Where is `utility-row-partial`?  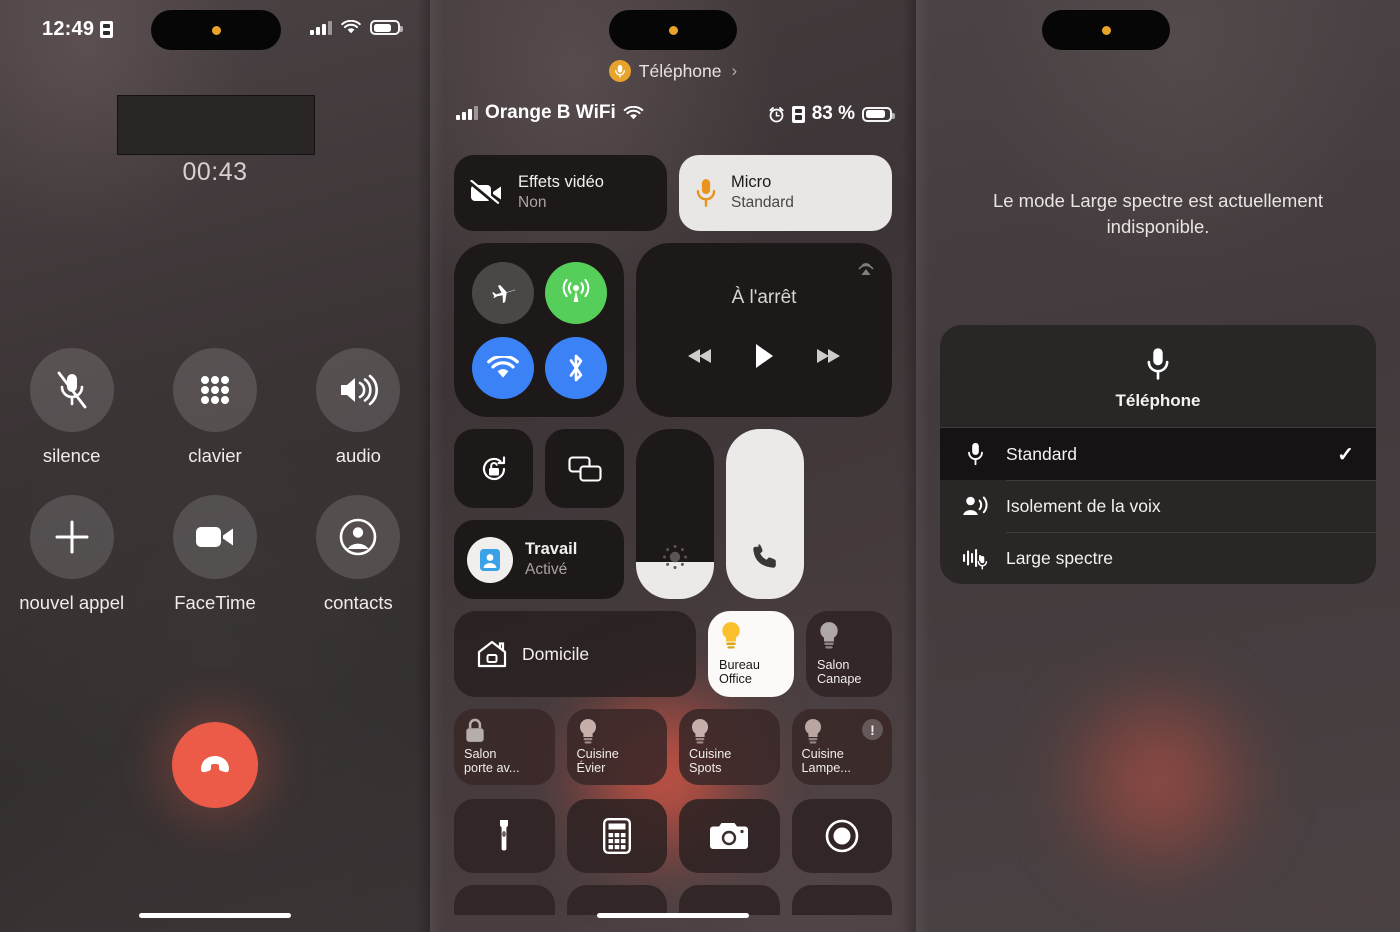
utility-row-partial is located at coordinates (673, 900).